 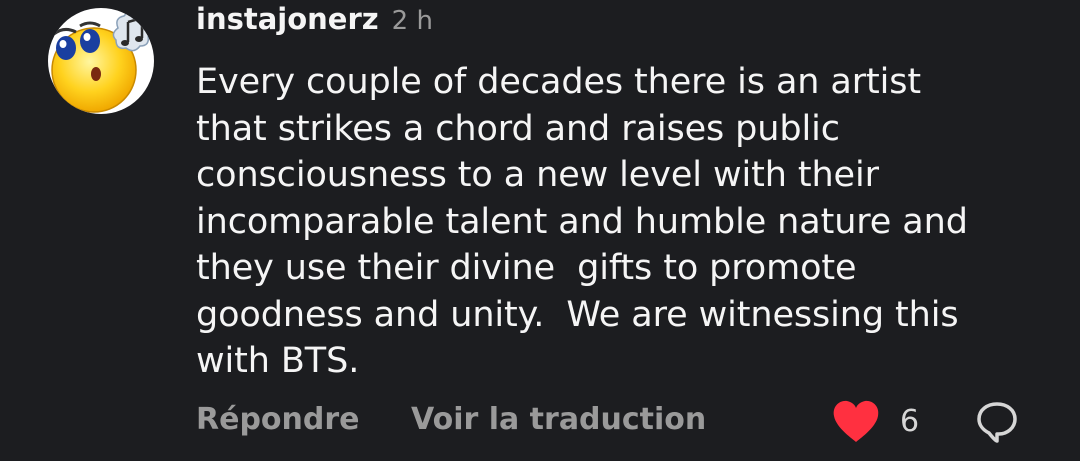 What do you see at coordinates (558, 420) in the screenshot?
I see `see-translation-button: Voir la traduction` at bounding box center [558, 420].